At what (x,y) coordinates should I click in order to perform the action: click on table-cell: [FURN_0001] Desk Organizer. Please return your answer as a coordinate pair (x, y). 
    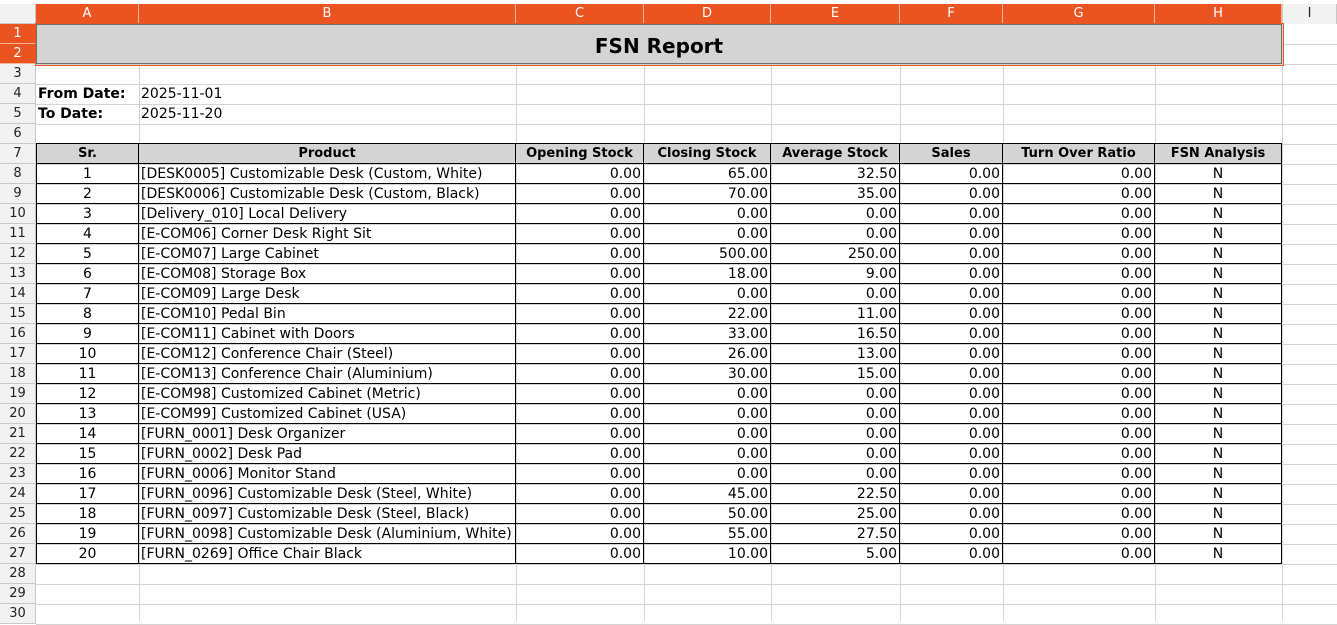
    Looking at the image, I should click on (327, 434).